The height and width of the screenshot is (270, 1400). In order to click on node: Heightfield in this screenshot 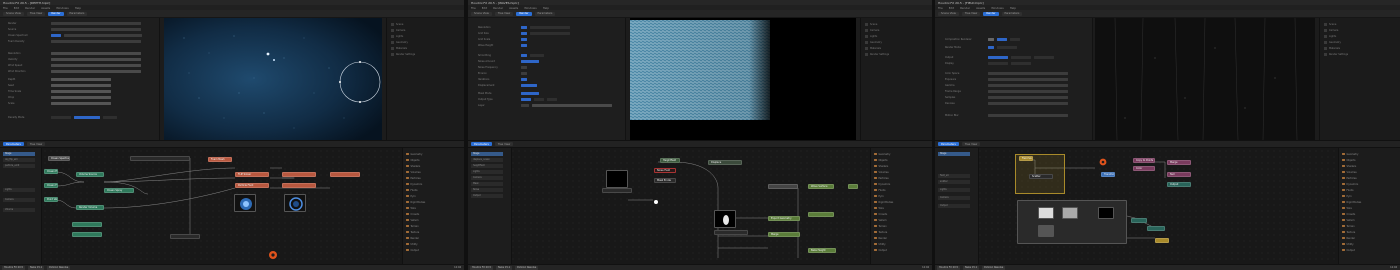, I will do `click(670, 160)`.